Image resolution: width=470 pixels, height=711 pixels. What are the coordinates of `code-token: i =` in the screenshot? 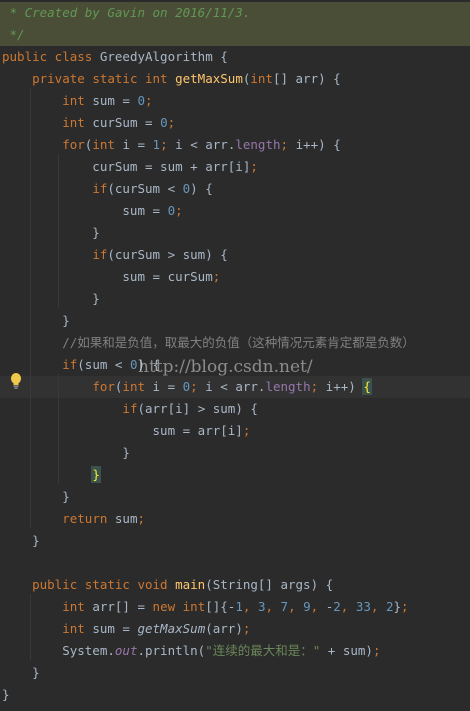 It's located at (167, 386).